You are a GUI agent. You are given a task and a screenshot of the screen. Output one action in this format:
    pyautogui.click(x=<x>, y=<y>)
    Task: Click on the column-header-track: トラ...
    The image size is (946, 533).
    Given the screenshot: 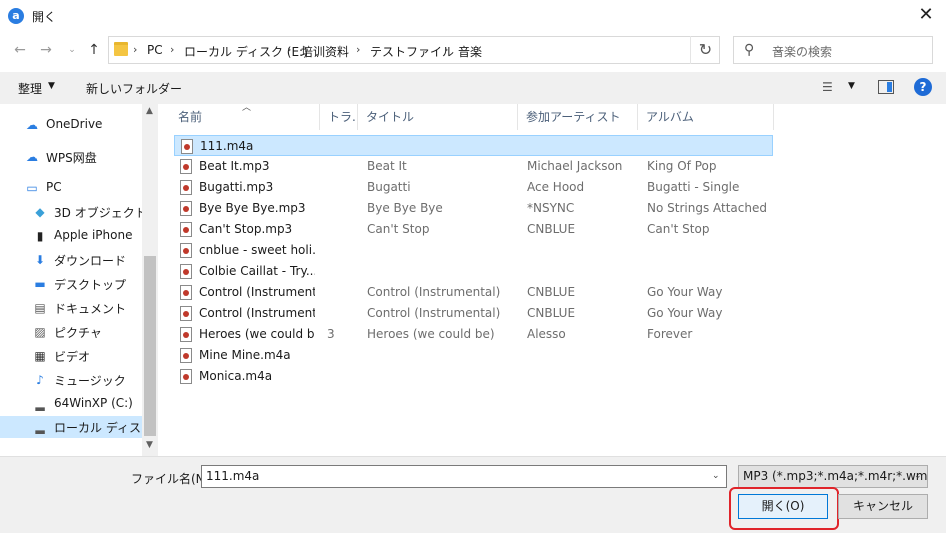 What is the action you would take?
    pyautogui.click(x=339, y=117)
    